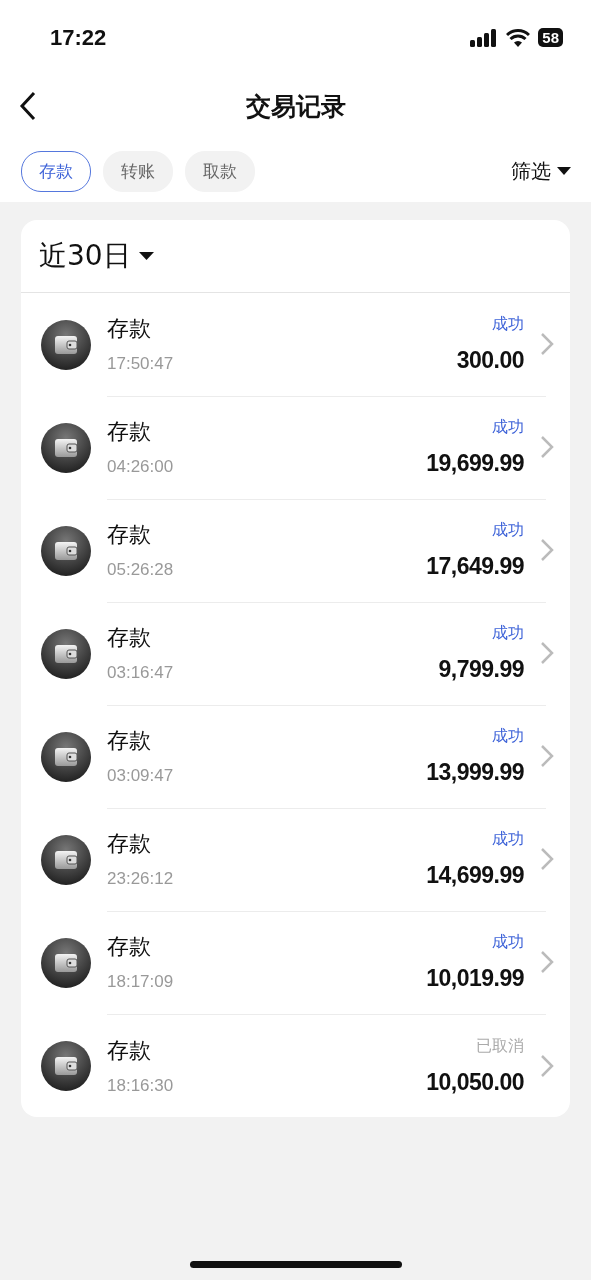 The image size is (591, 1280). I want to click on page-title: 交易记录, so click(295, 106).